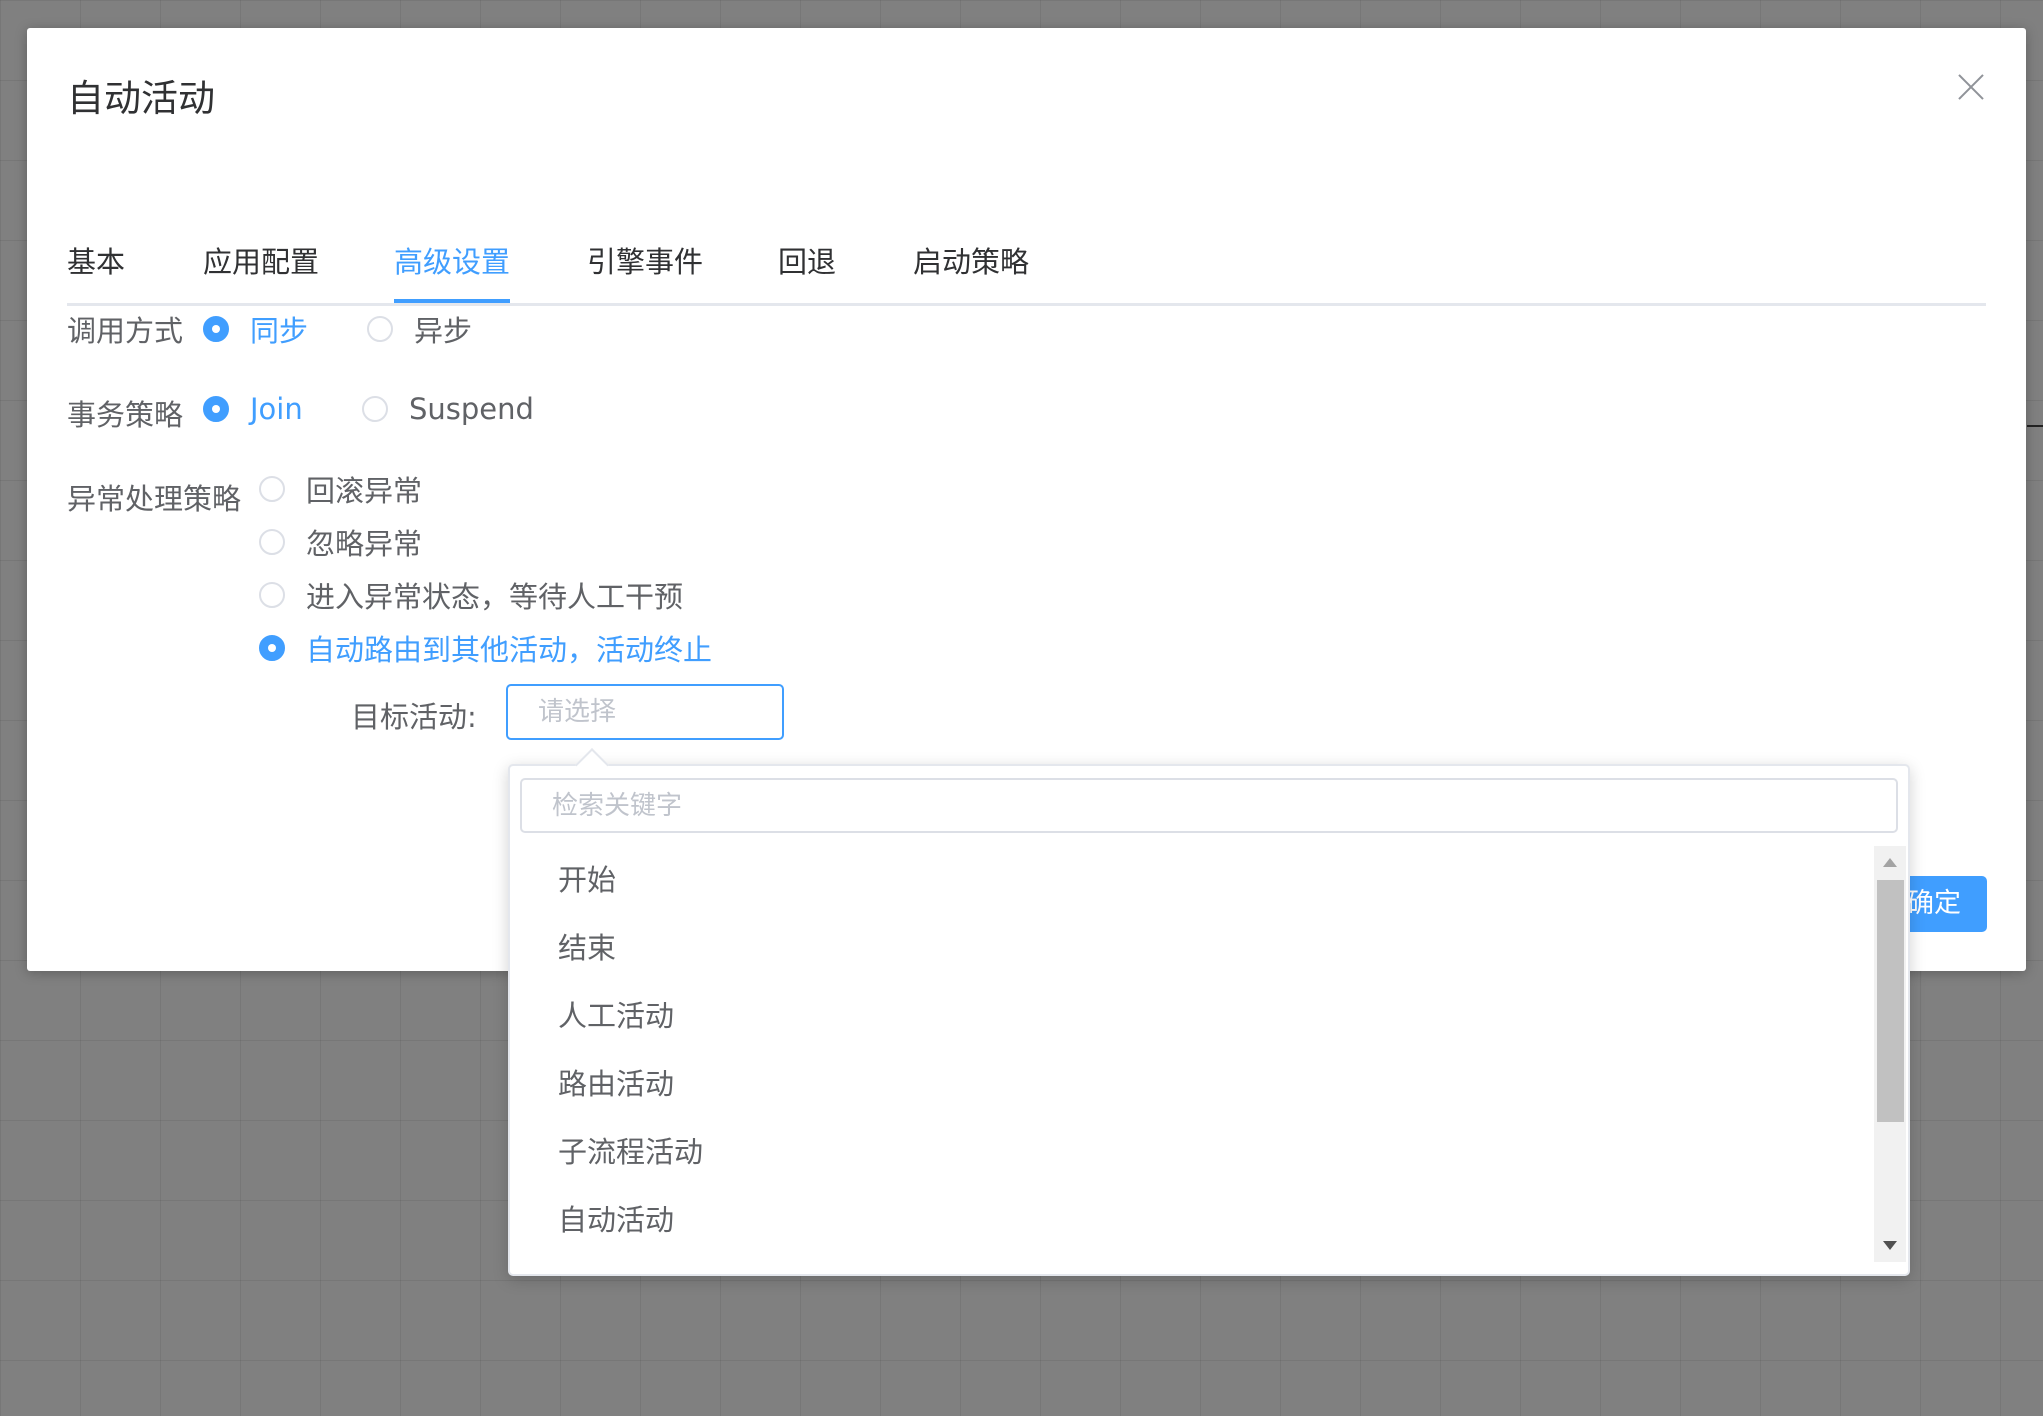 This screenshot has height=1416, width=2043. I want to click on target-activity-label: 目标活动:, so click(414, 717).